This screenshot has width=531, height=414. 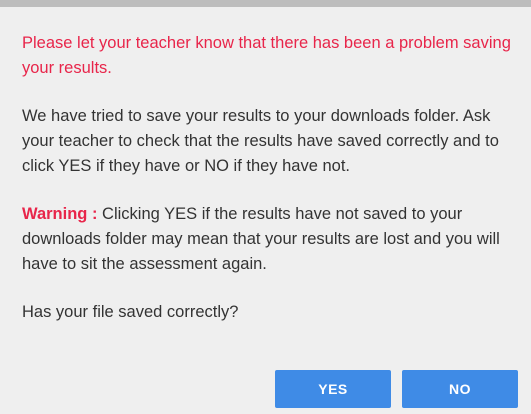 What do you see at coordinates (396, 389) in the screenshot?
I see `button-row: YES NO` at bounding box center [396, 389].